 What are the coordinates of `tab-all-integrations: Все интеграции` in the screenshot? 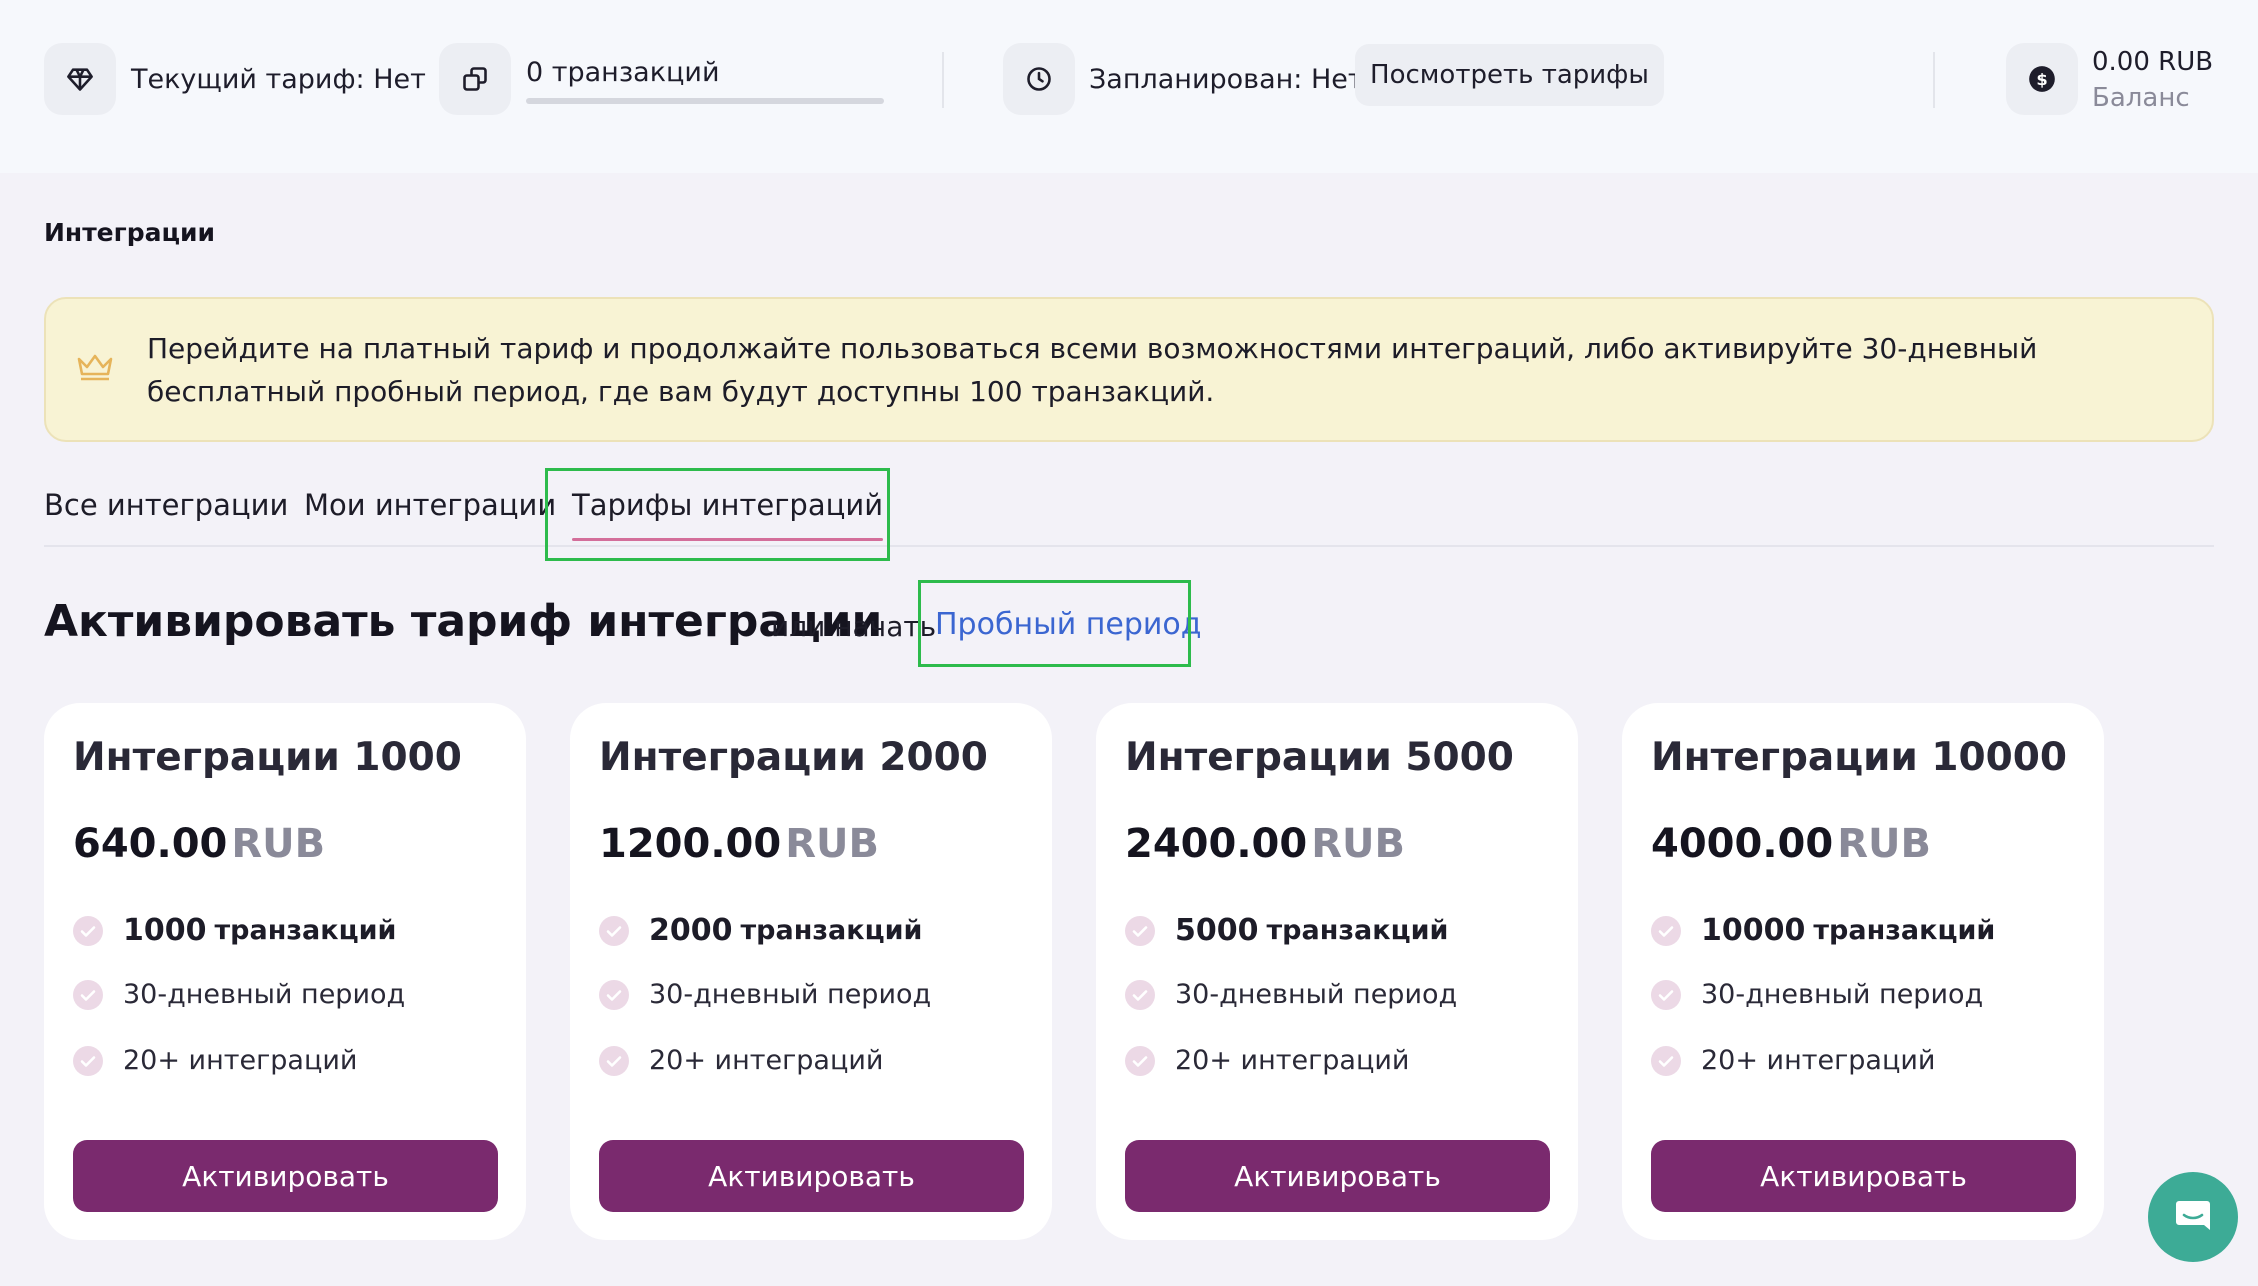 It's located at (166, 505).